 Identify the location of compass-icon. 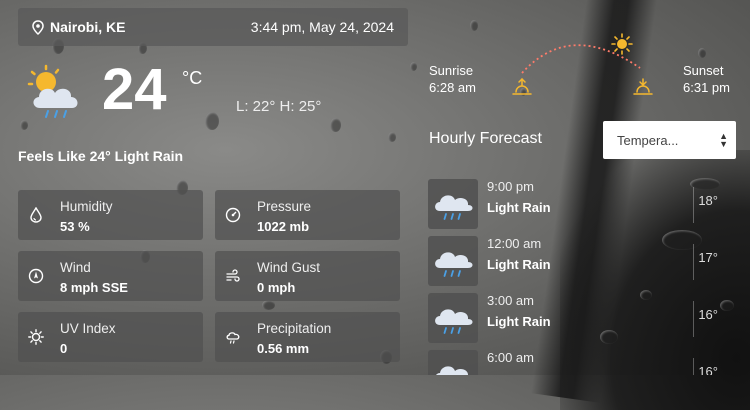
(36, 276).